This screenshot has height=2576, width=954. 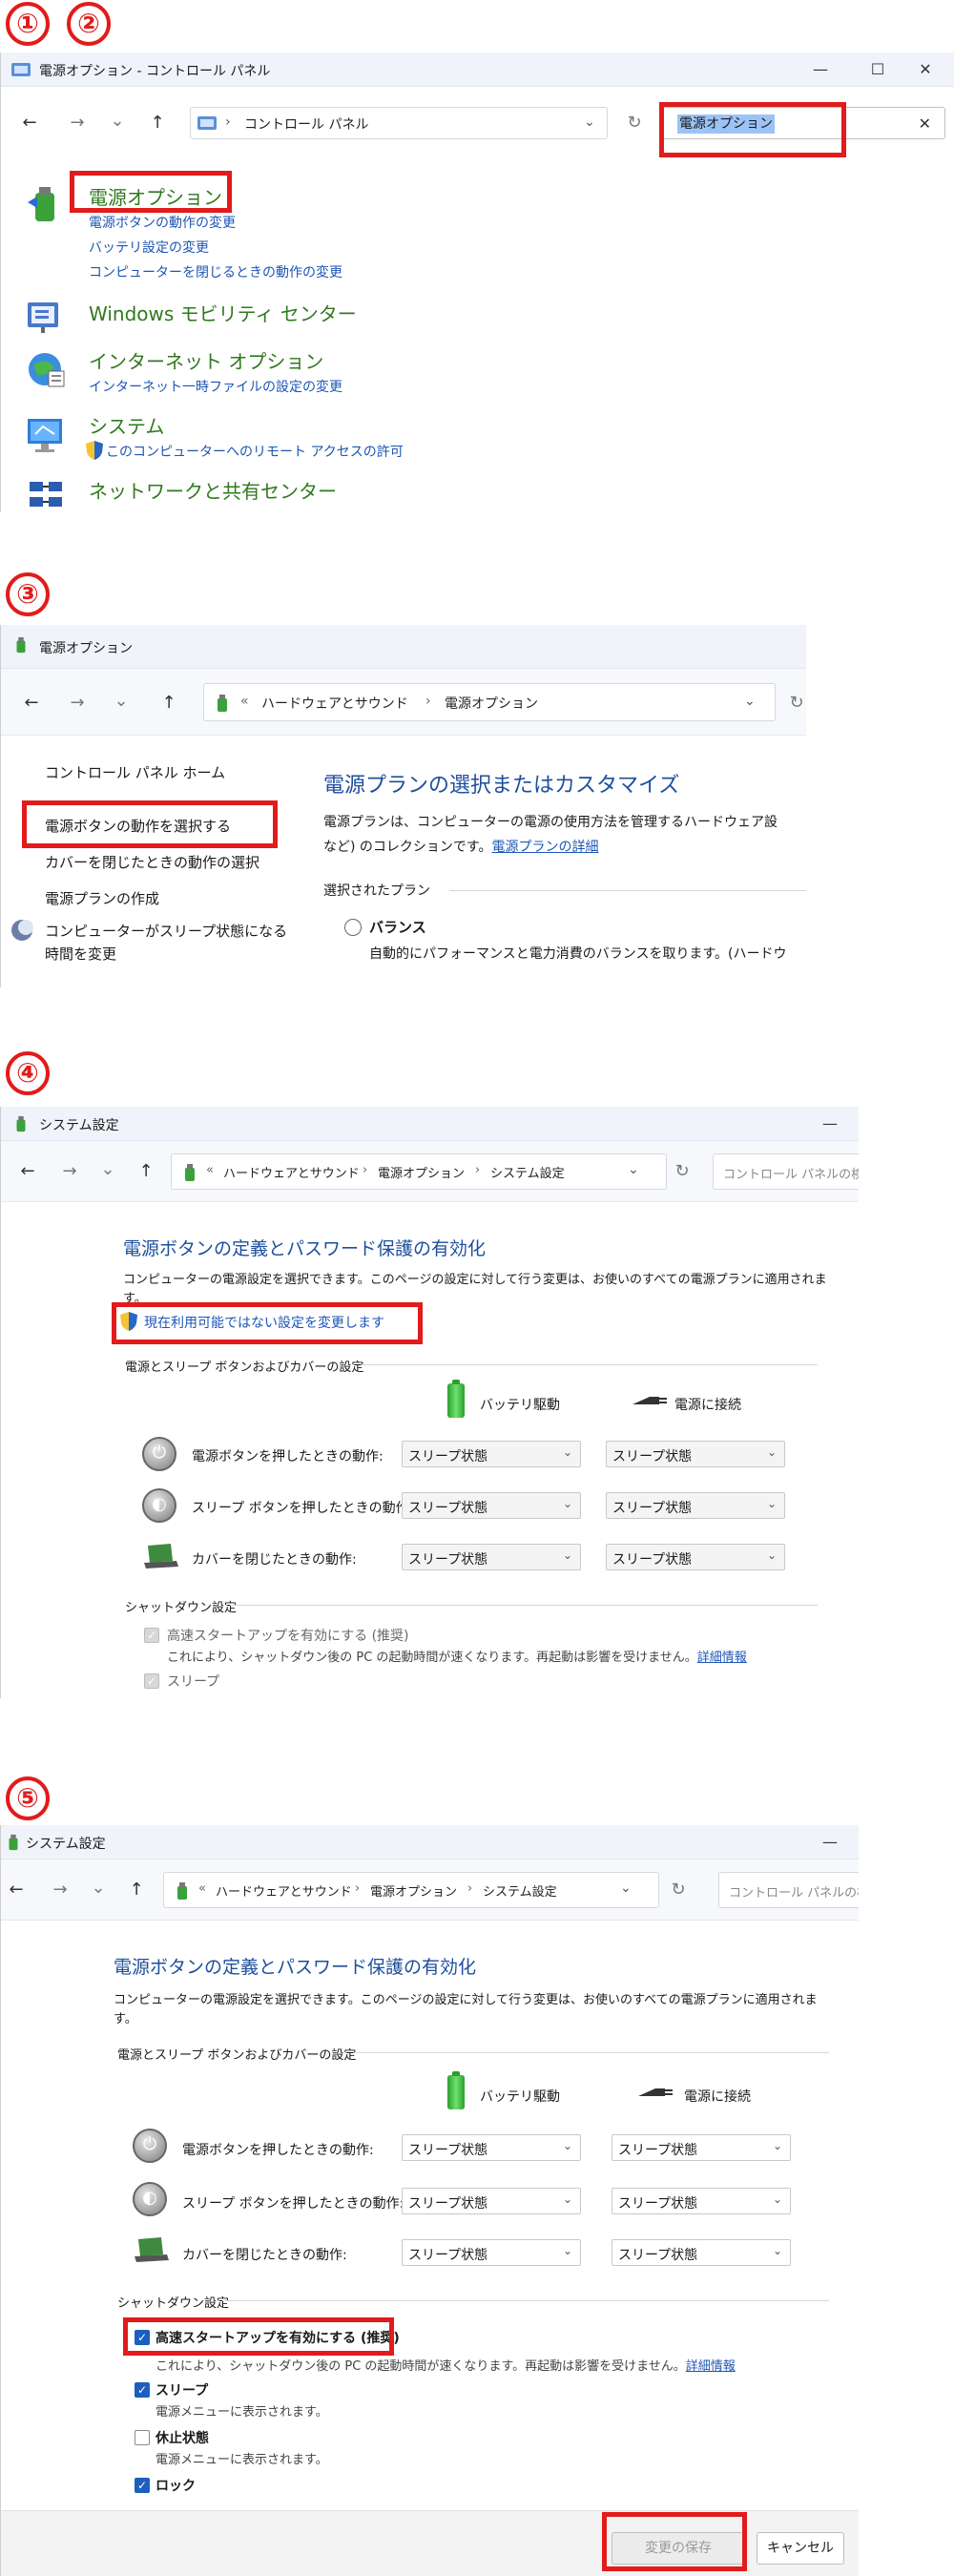 I want to click on link-remote-access: このコンピューターへのリモート アクセスの許可, so click(x=255, y=451).